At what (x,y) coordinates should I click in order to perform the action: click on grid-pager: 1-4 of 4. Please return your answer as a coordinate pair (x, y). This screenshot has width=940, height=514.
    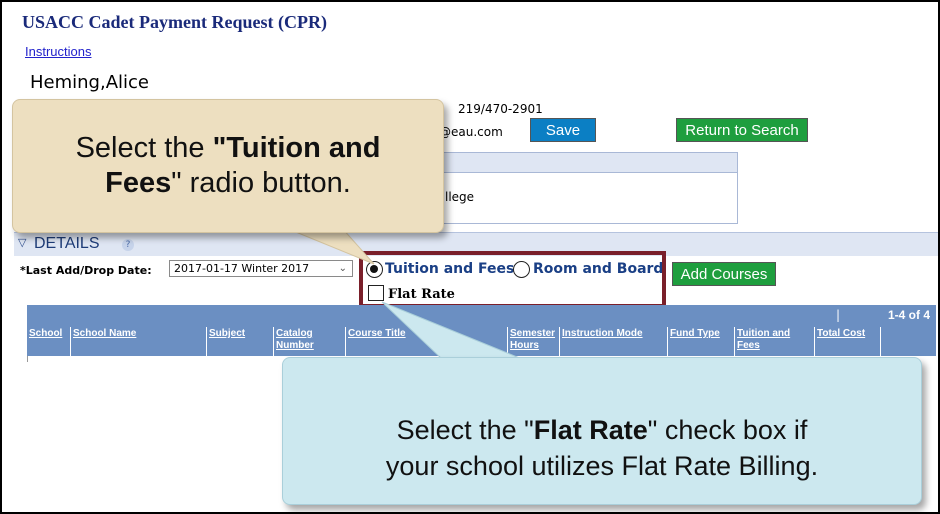
    Looking at the image, I should click on (908, 315).